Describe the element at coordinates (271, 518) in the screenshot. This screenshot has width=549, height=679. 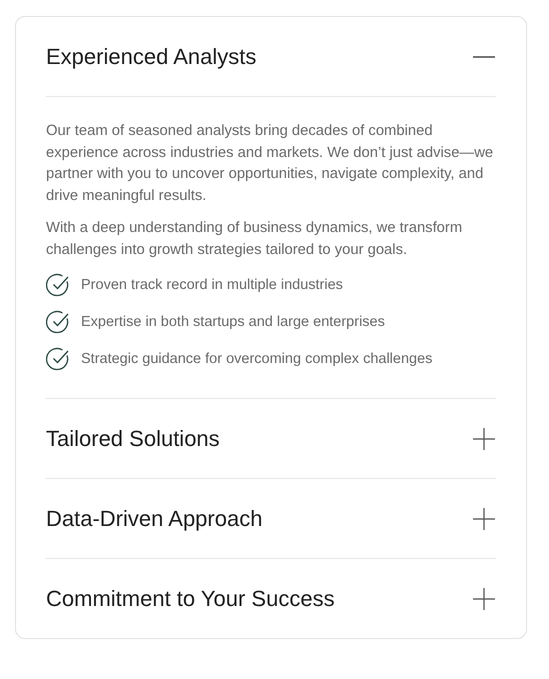
I see `accordion-header: Data-Driven Approach` at that location.